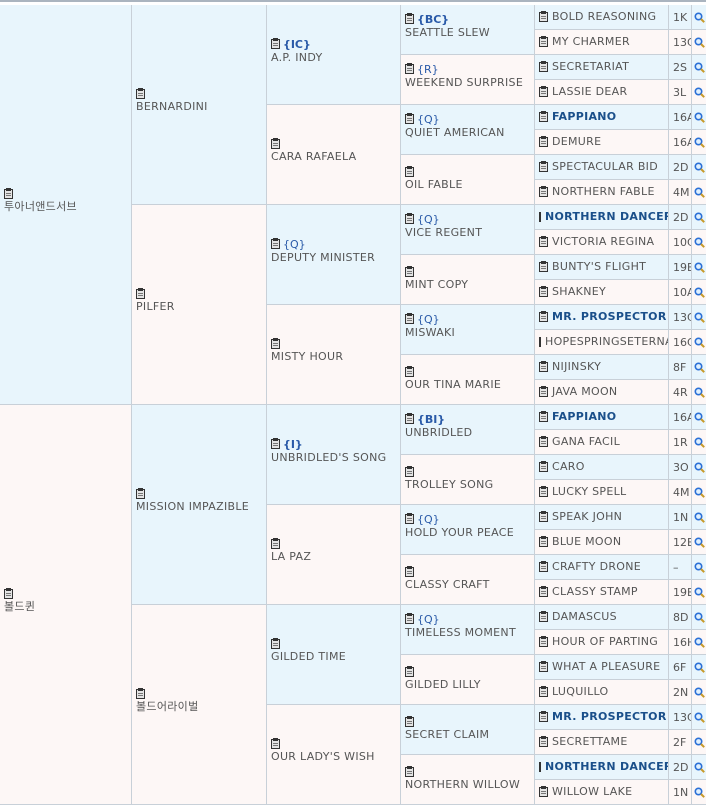 The height and width of the screenshot is (805, 706). What do you see at coordinates (586, 542) in the screenshot?
I see `horse-name: BLUE MOON` at bounding box center [586, 542].